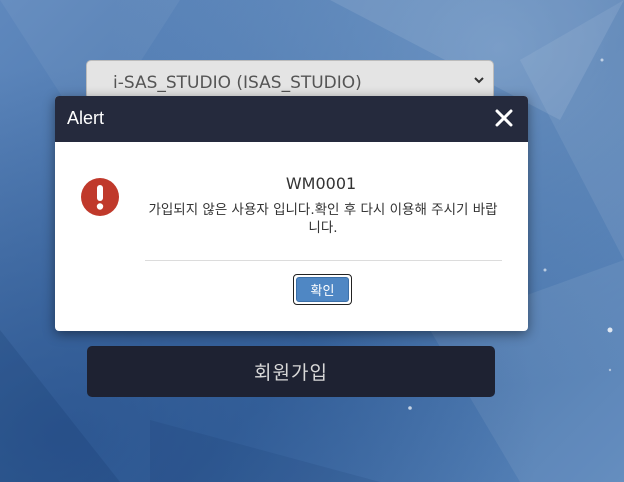 This screenshot has width=624, height=482. Describe the element at coordinates (291, 119) in the screenshot. I see `dialog-header: Alert` at that location.